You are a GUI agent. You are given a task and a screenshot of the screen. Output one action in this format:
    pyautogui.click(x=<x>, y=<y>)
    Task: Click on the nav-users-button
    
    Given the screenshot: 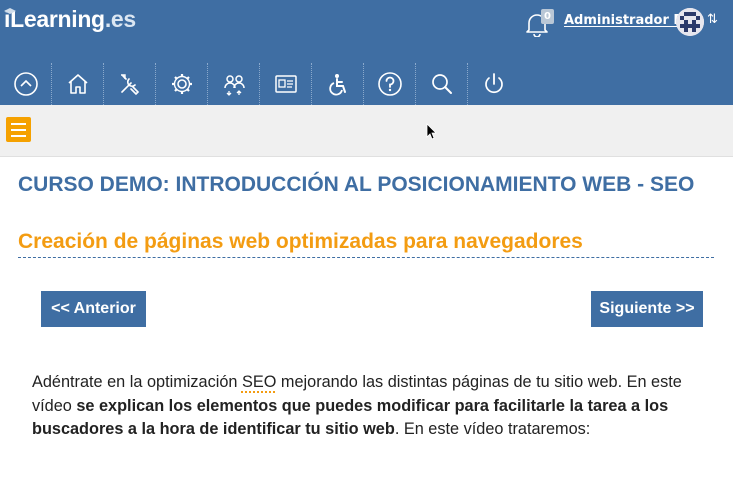 What is the action you would take?
    pyautogui.click(x=234, y=84)
    